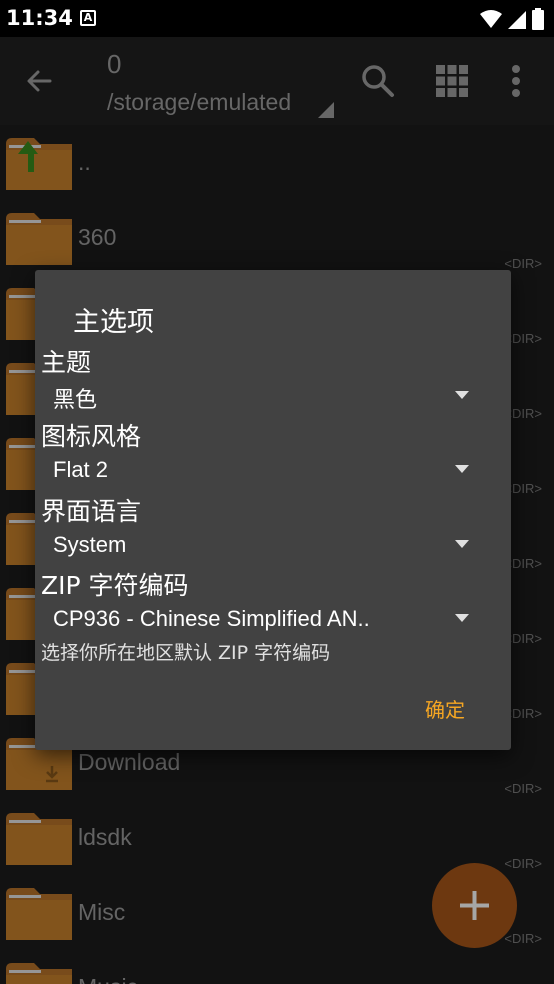 This screenshot has height=984, width=554. What do you see at coordinates (491, 19) in the screenshot?
I see `wifi-icon` at bounding box center [491, 19].